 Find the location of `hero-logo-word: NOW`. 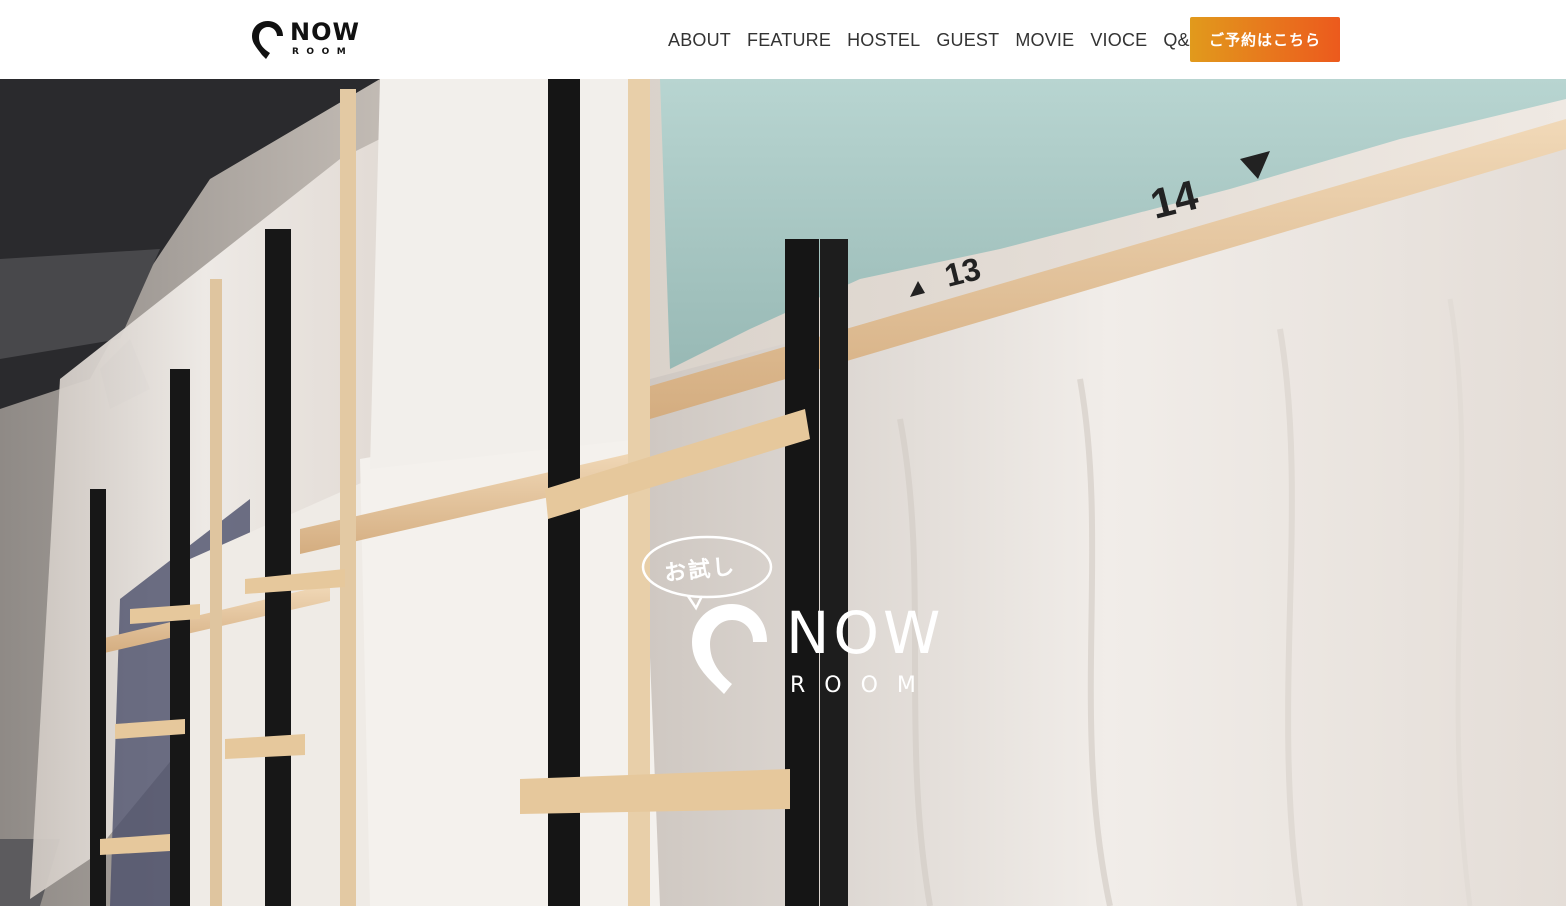

hero-logo-word: NOW is located at coordinates (865, 633).